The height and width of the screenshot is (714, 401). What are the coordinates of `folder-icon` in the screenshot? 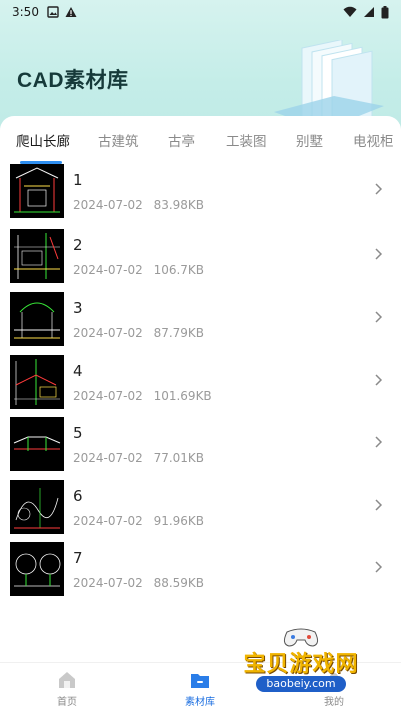 It's located at (200, 681).